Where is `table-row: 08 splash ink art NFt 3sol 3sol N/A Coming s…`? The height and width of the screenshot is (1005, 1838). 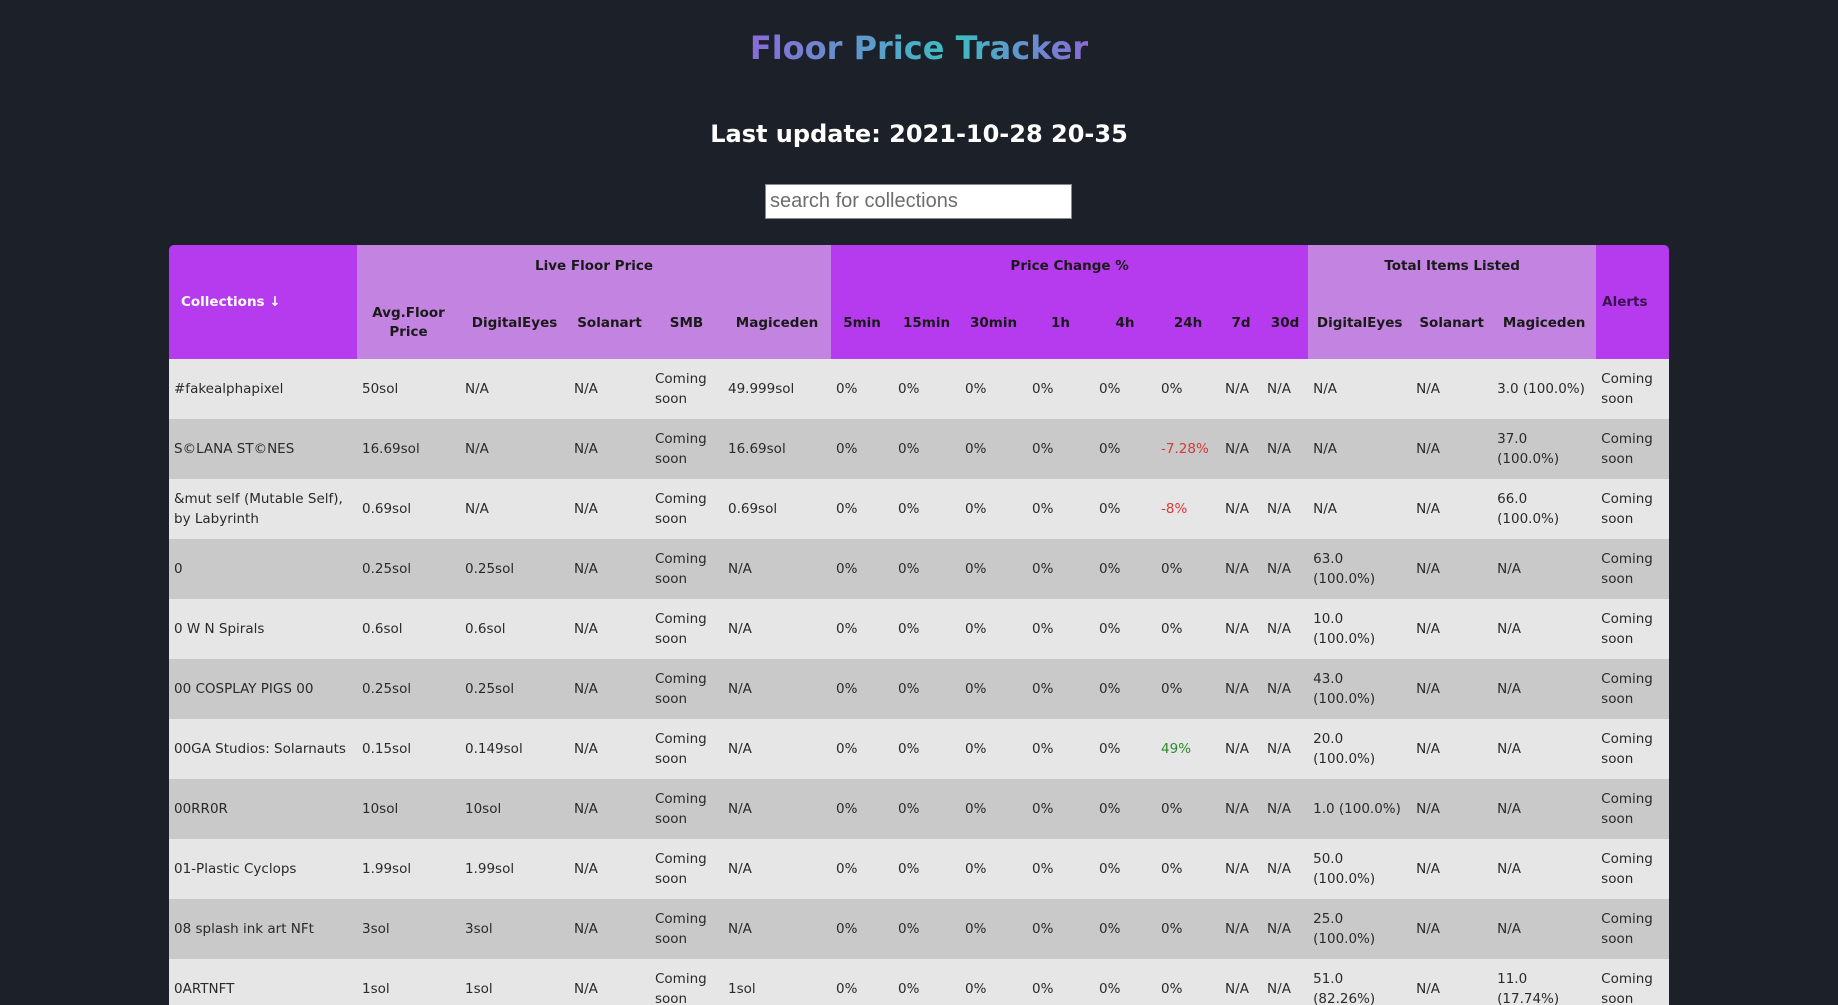
table-row: 08 splash ink art NFt 3sol 3sol N/A Coming s… is located at coordinates (919, 929).